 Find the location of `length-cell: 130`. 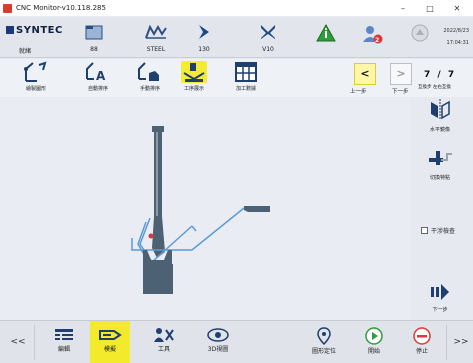

length-cell: 130 is located at coordinates (204, 38).